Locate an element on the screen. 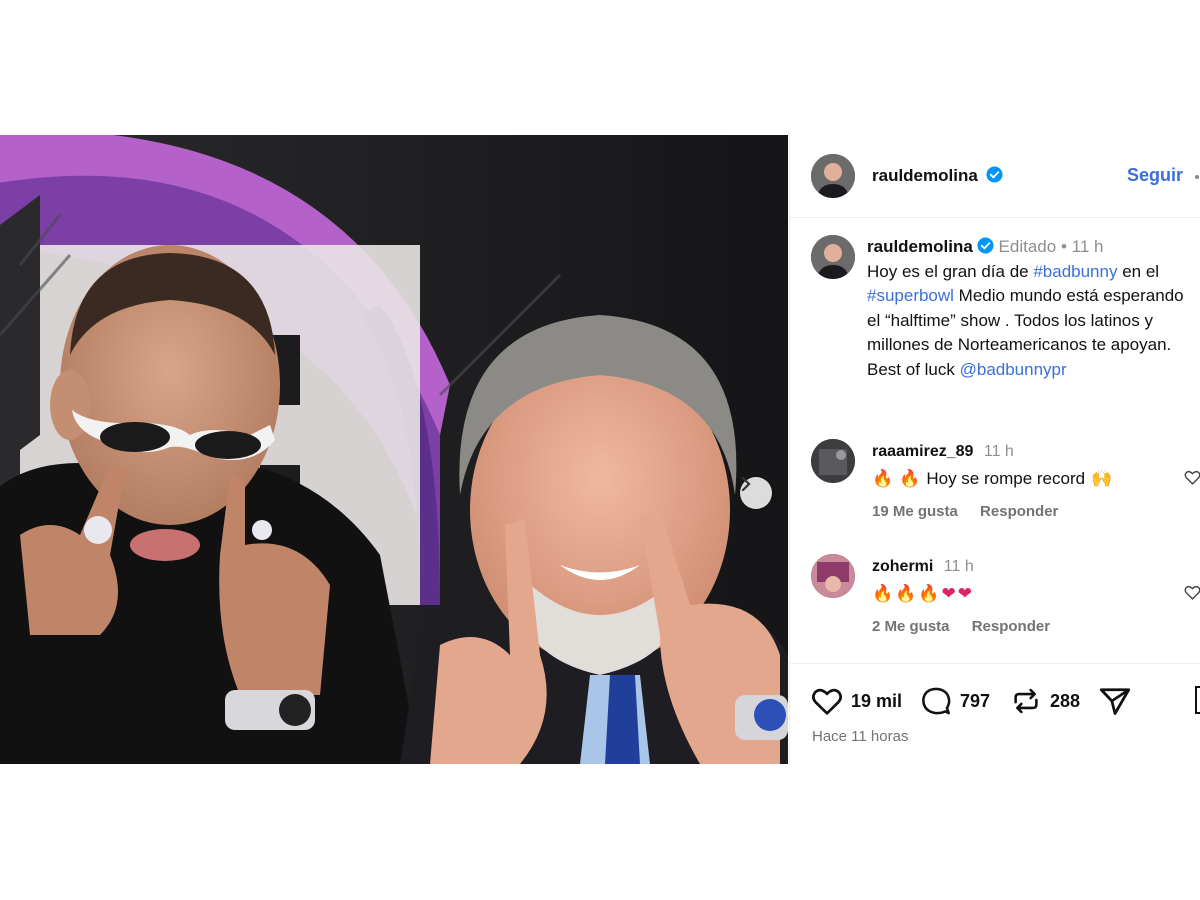 This screenshot has width=1200, height=900. chevron-right-icon is located at coordinates (746, 484).